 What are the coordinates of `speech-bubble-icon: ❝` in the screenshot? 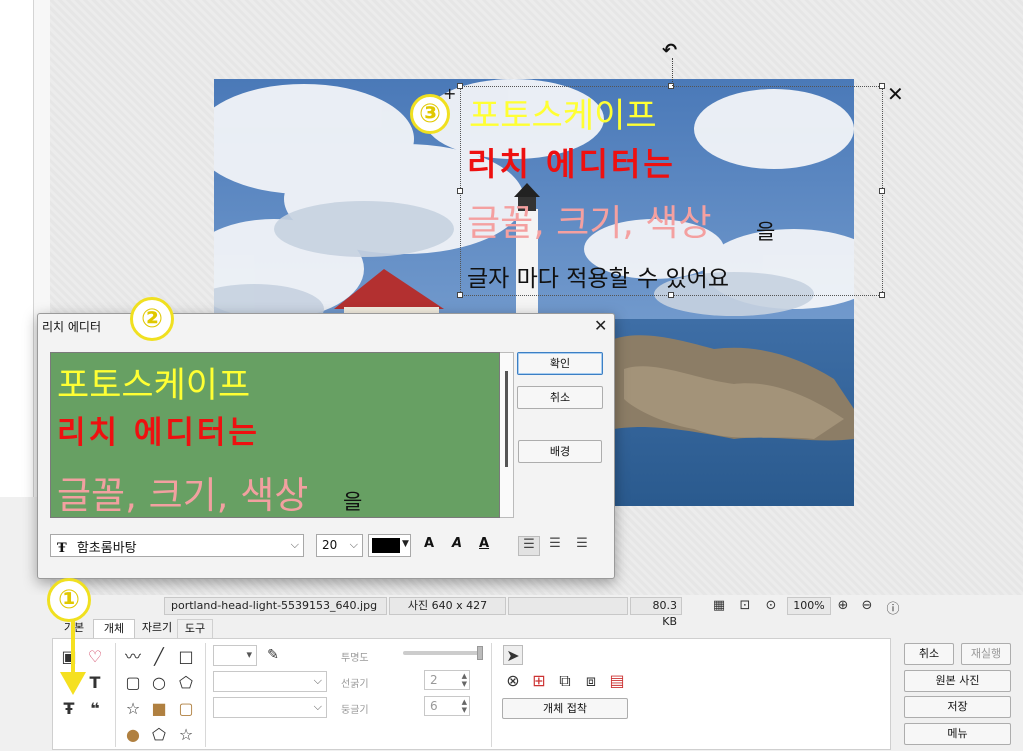 It's located at (95, 709).